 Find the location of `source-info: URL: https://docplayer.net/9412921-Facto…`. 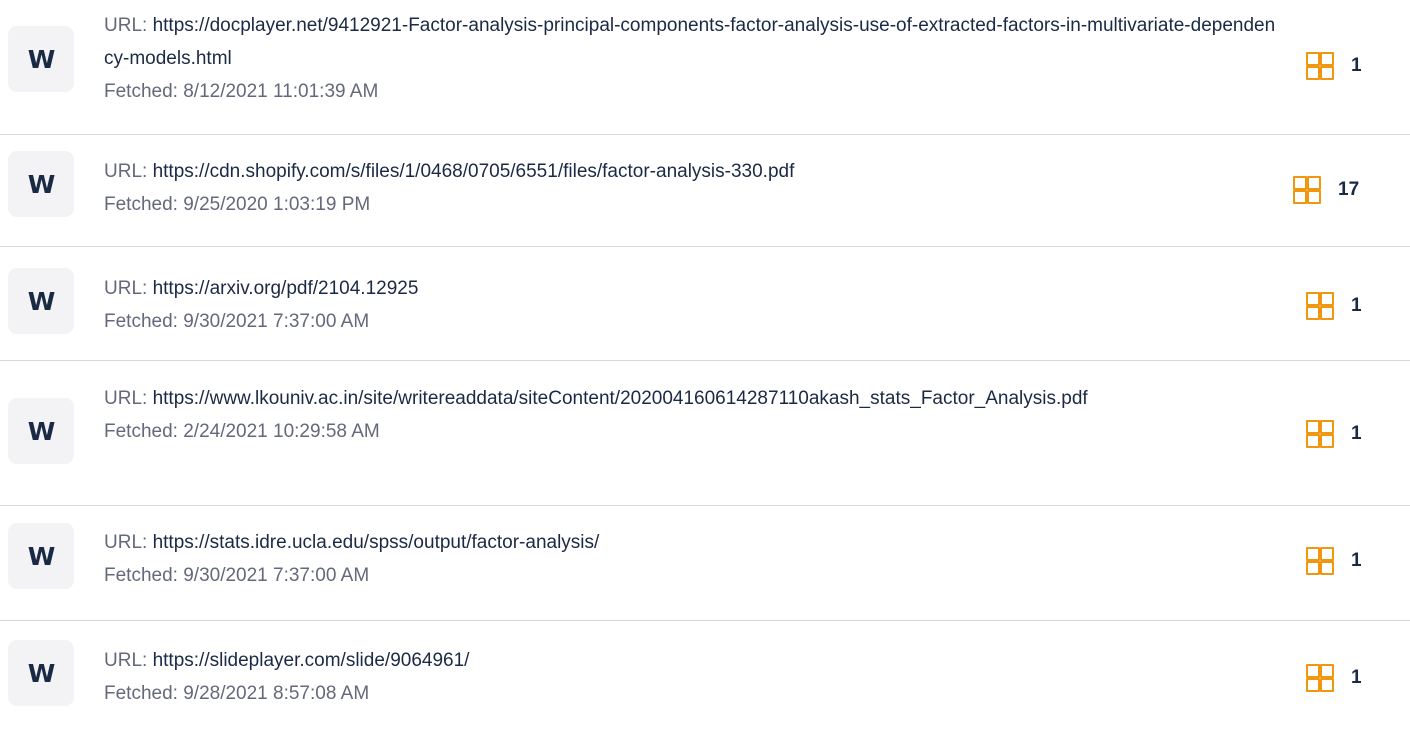

source-info: URL: https://docplayer.net/9412921-Facto… is located at coordinates (694, 58).